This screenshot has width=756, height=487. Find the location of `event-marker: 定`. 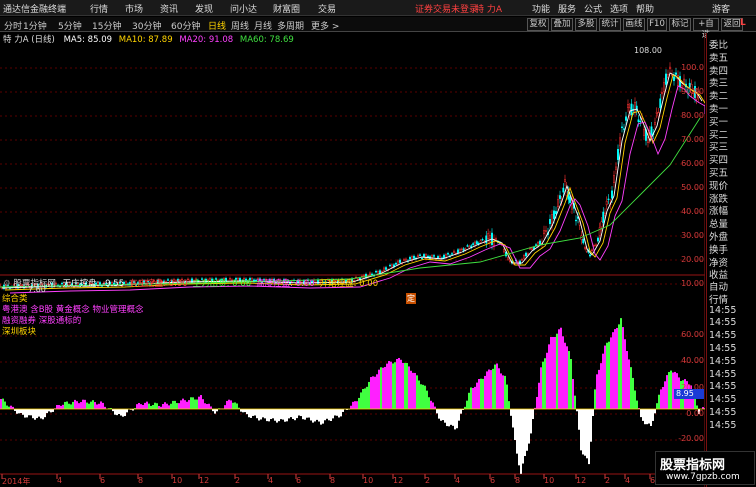

event-marker: 定 is located at coordinates (411, 298).